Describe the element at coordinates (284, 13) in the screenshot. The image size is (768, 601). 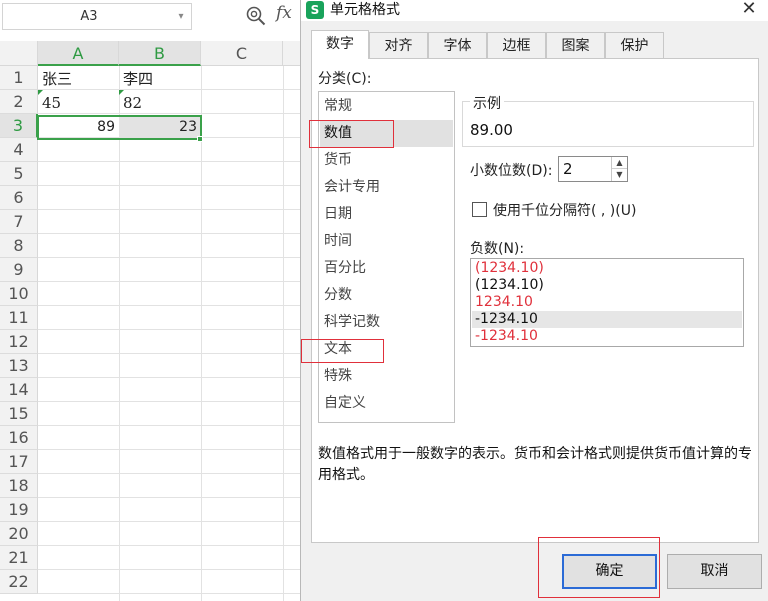
I see `function-icon: fx` at that location.